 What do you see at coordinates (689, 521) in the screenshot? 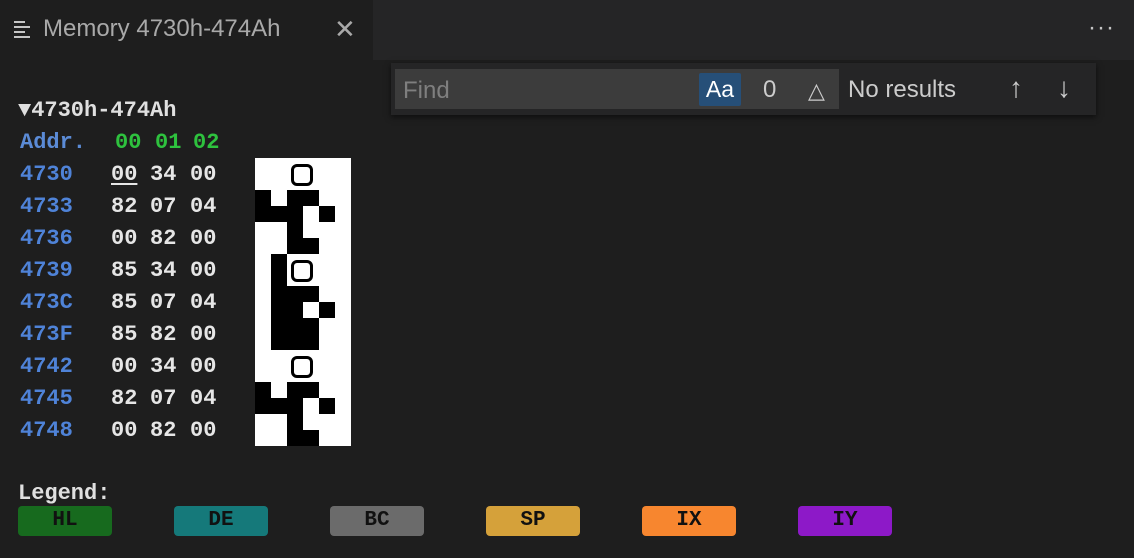
I see `legend-chip-ix: IX` at bounding box center [689, 521].